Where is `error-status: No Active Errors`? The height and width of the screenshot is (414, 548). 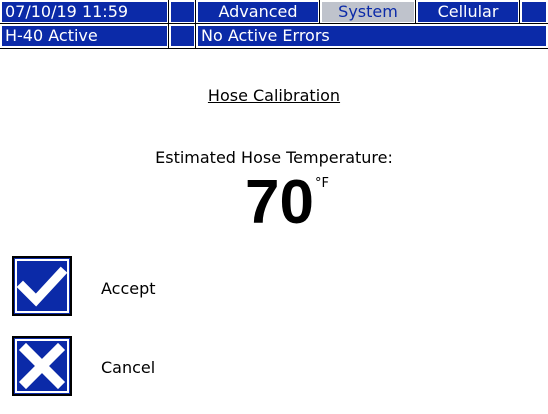 error-status: No Active Errors is located at coordinates (371, 36).